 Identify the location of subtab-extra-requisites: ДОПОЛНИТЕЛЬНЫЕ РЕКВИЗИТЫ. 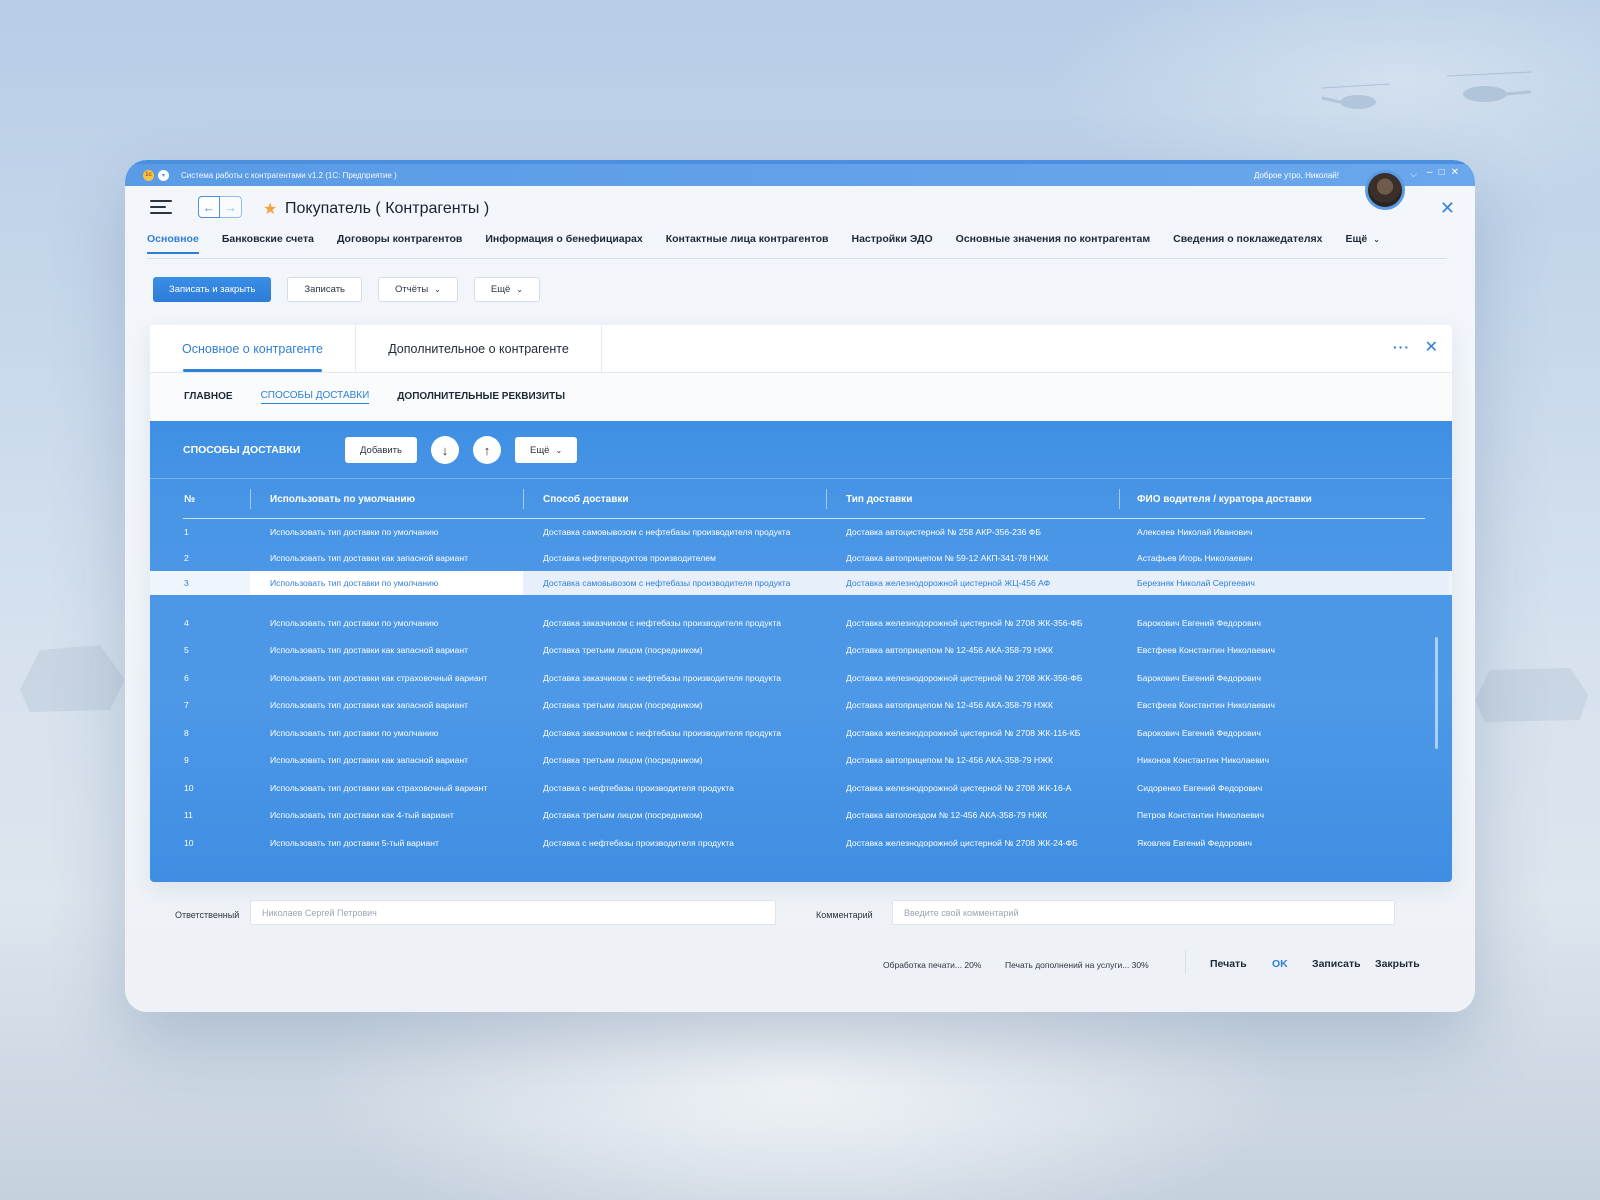
(481, 397).